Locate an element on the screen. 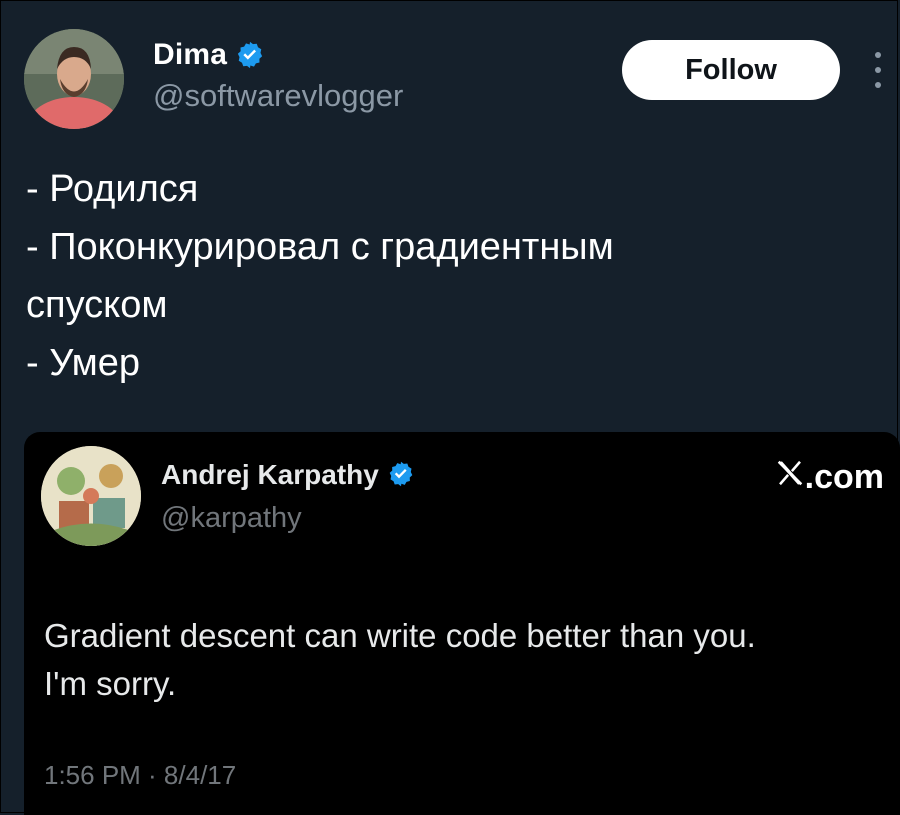 The height and width of the screenshot is (815, 900). tweet-line: - Поконкурировал с градиентным is located at coordinates (320, 247).